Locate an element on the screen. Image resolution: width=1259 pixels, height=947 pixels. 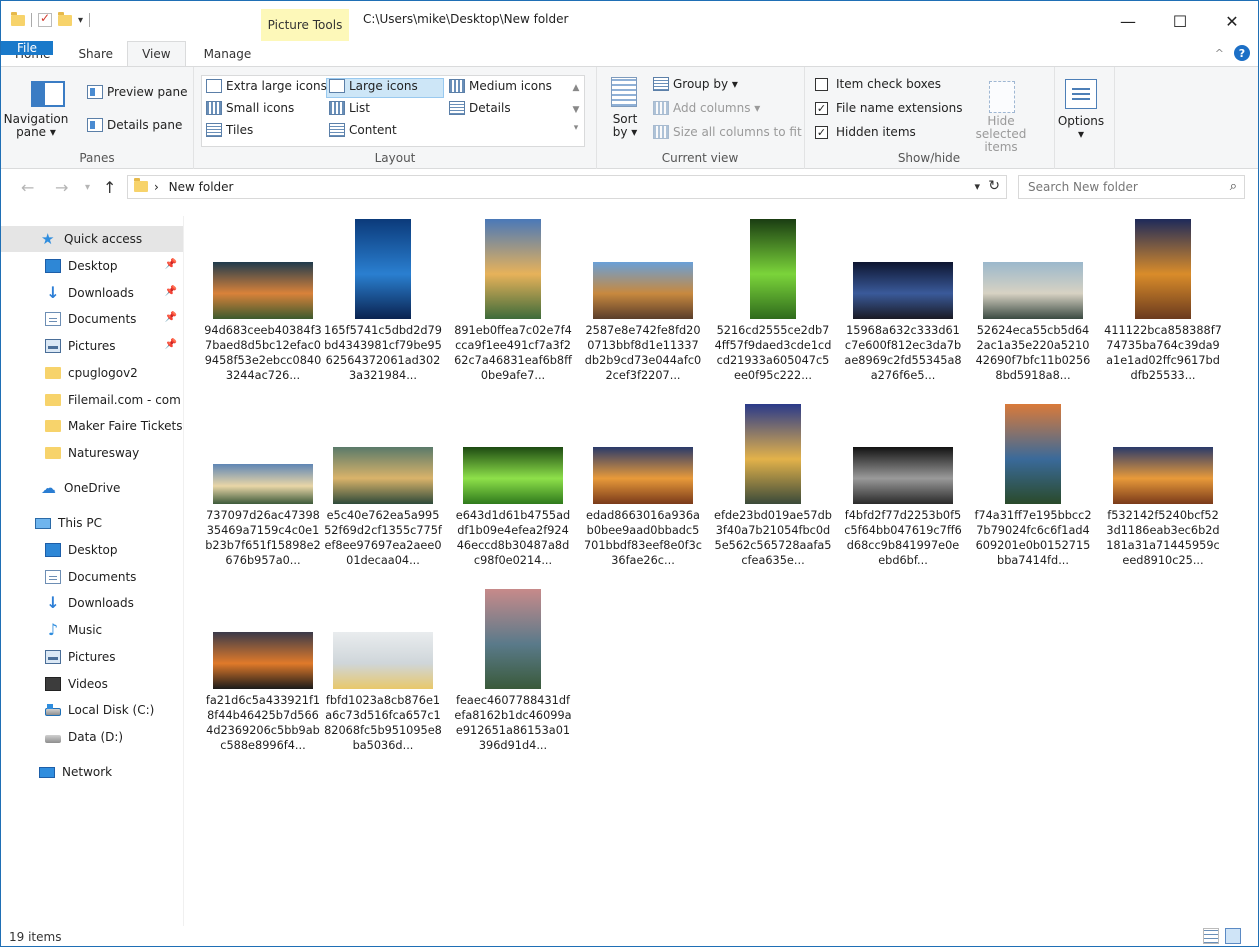
tiles-option: Tiles is located at coordinates (229, 130).